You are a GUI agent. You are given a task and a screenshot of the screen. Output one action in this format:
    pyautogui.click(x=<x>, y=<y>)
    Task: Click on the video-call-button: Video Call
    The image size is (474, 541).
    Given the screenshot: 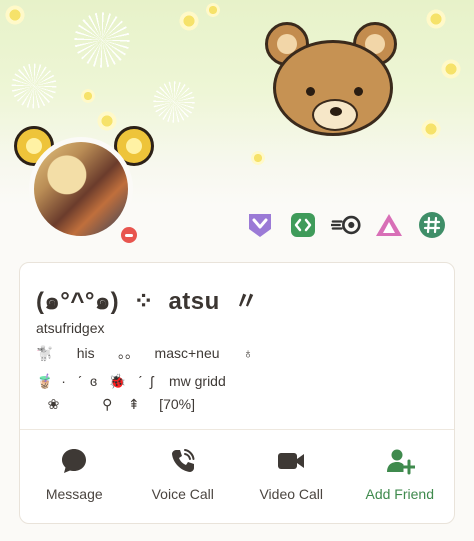 What is the action you would take?
    pyautogui.click(x=291, y=474)
    